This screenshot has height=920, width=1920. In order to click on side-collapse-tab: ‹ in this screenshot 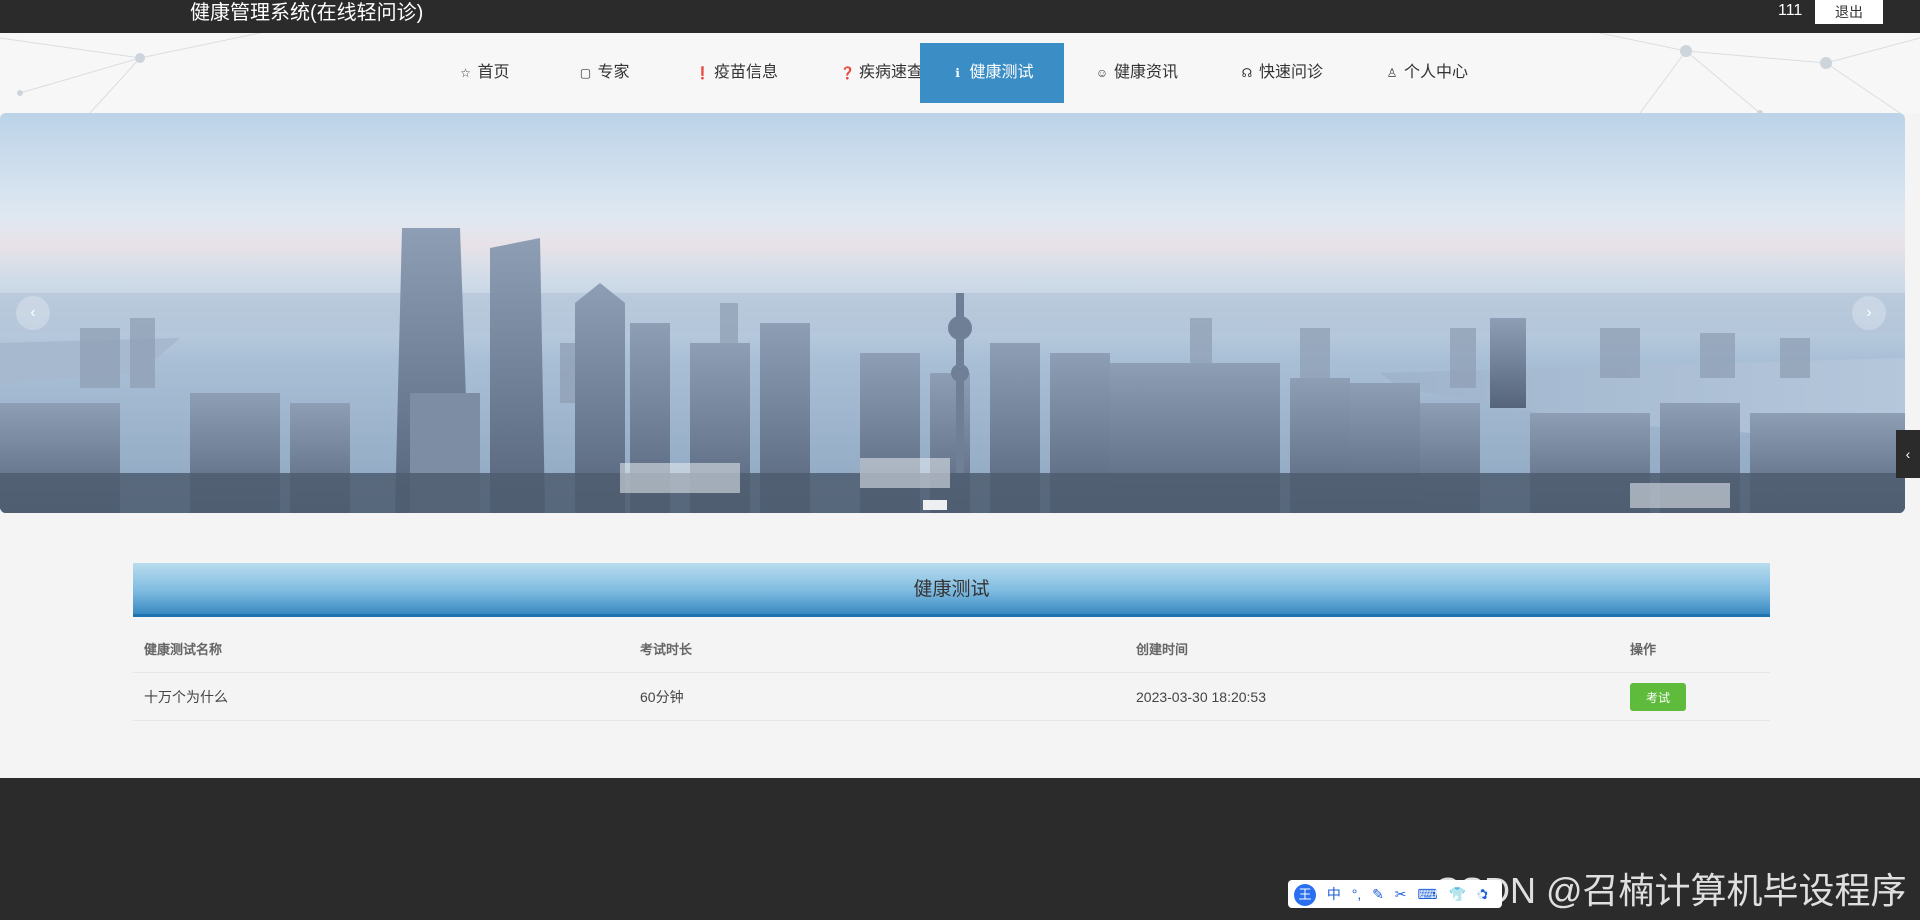, I will do `click(1908, 454)`.